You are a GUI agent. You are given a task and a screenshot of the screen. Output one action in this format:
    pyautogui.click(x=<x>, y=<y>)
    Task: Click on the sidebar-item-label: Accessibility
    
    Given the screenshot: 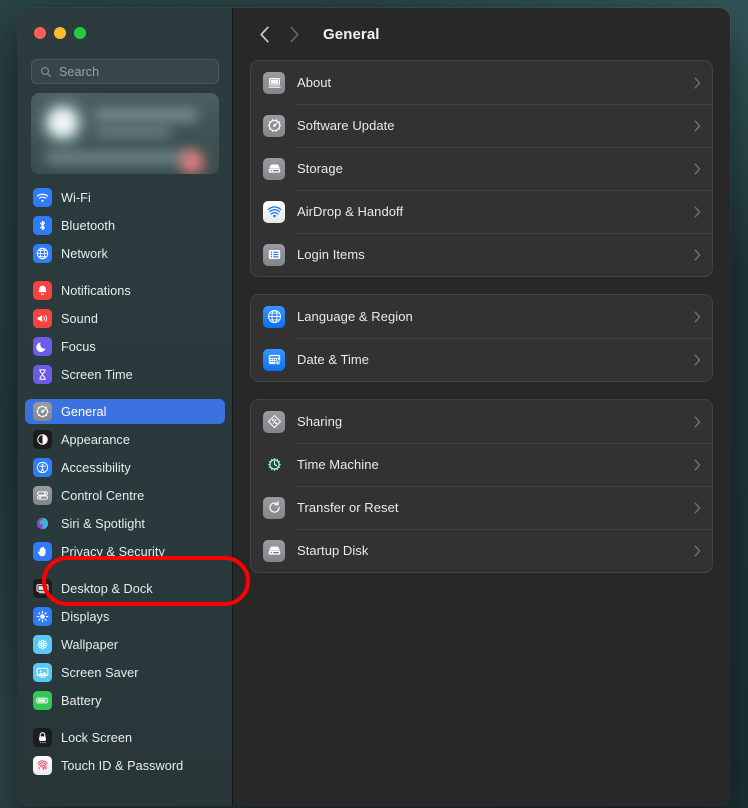 What is the action you would take?
    pyautogui.click(x=96, y=467)
    